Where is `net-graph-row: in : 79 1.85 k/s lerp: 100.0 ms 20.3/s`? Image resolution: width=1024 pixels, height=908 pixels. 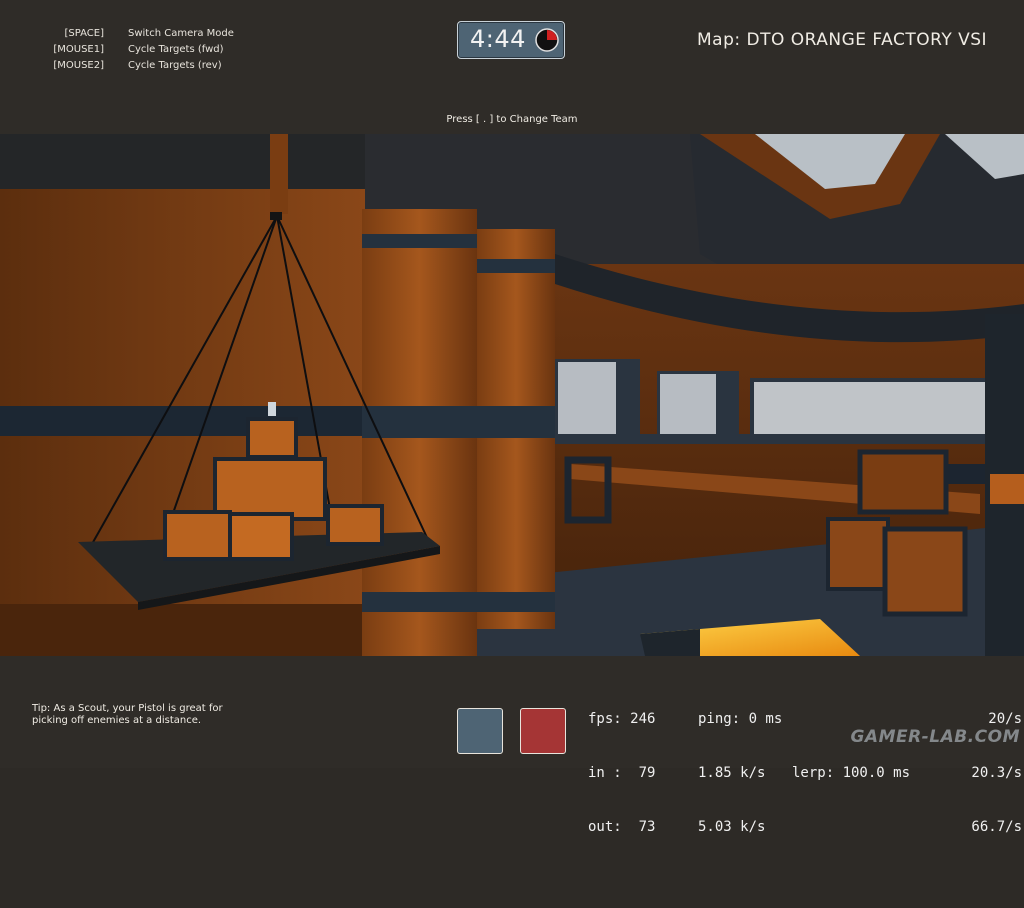
net-graph-row: in : 79 1.85 k/s lerp: 100.0 ms 20.3/s is located at coordinates (805, 773).